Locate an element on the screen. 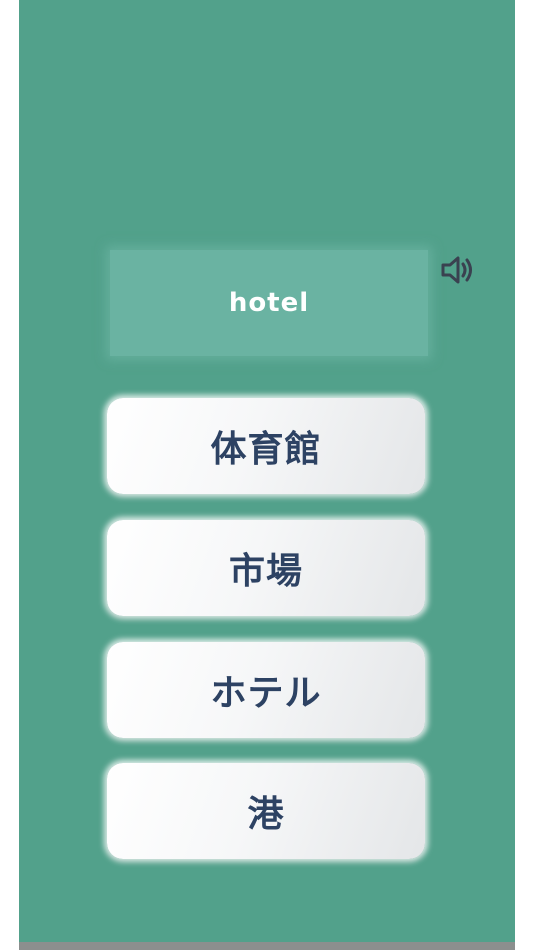  speaker-icon is located at coordinates (458, 270).